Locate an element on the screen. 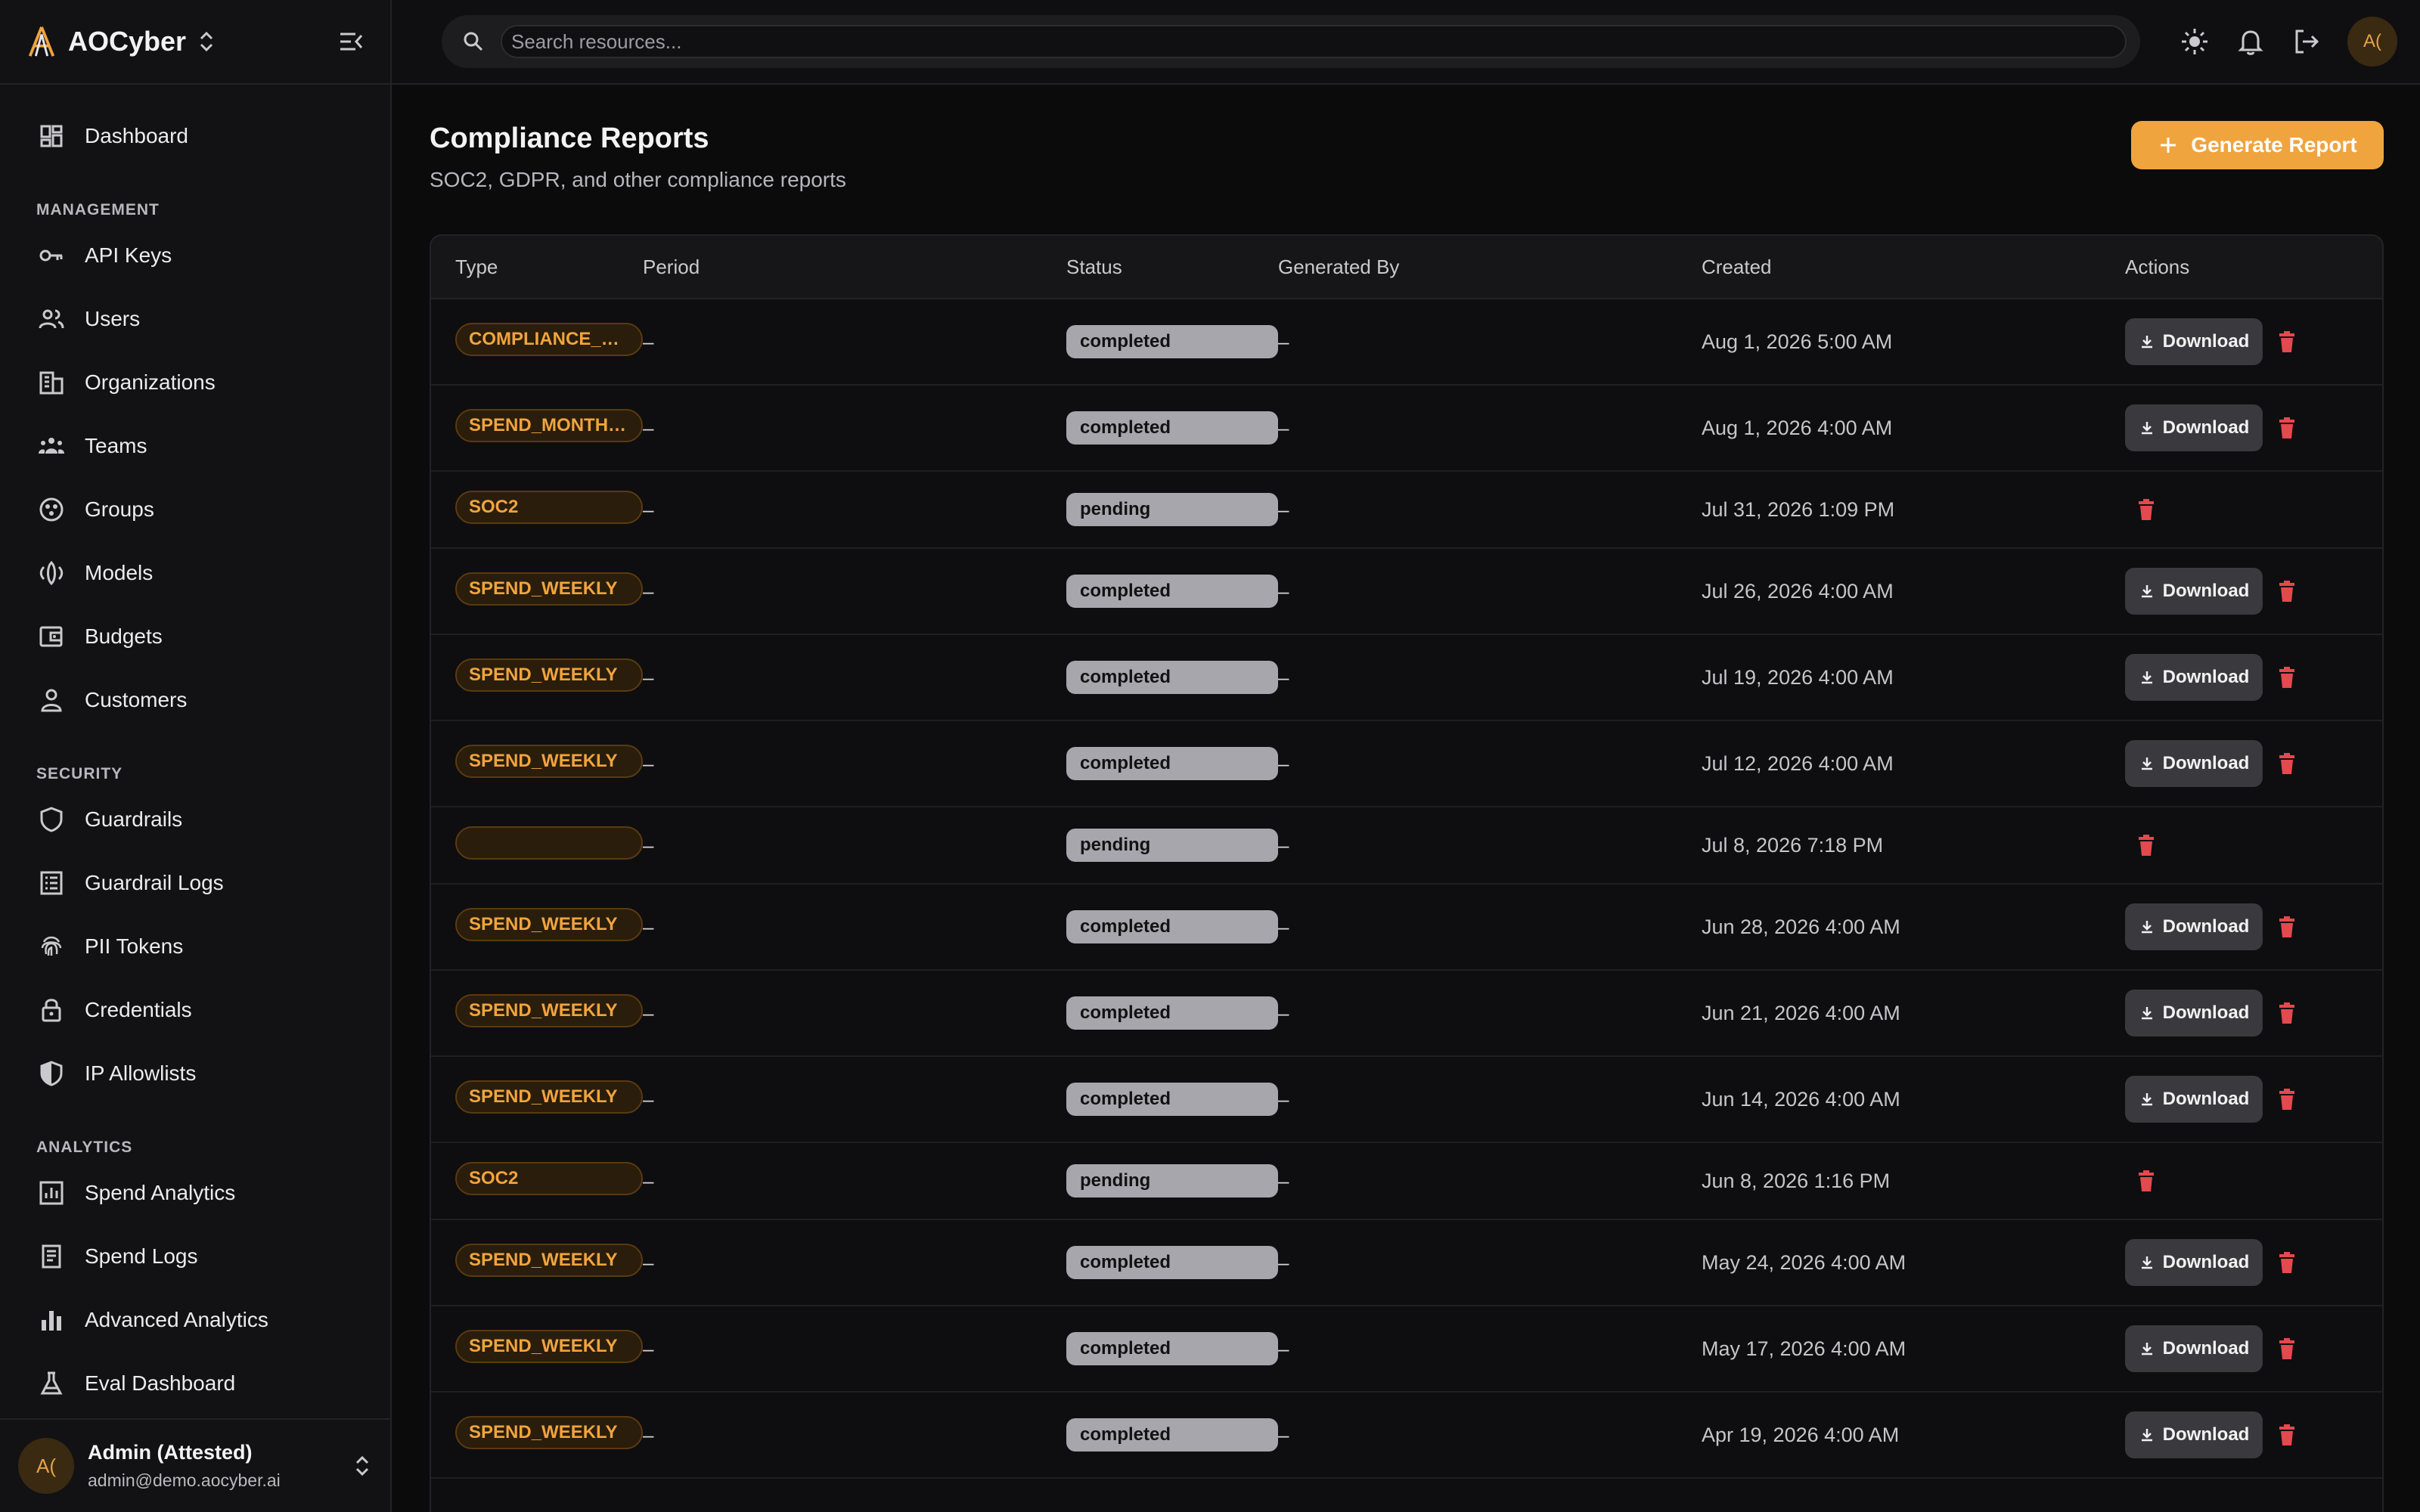  theme-toggle-button is located at coordinates (2195, 42).